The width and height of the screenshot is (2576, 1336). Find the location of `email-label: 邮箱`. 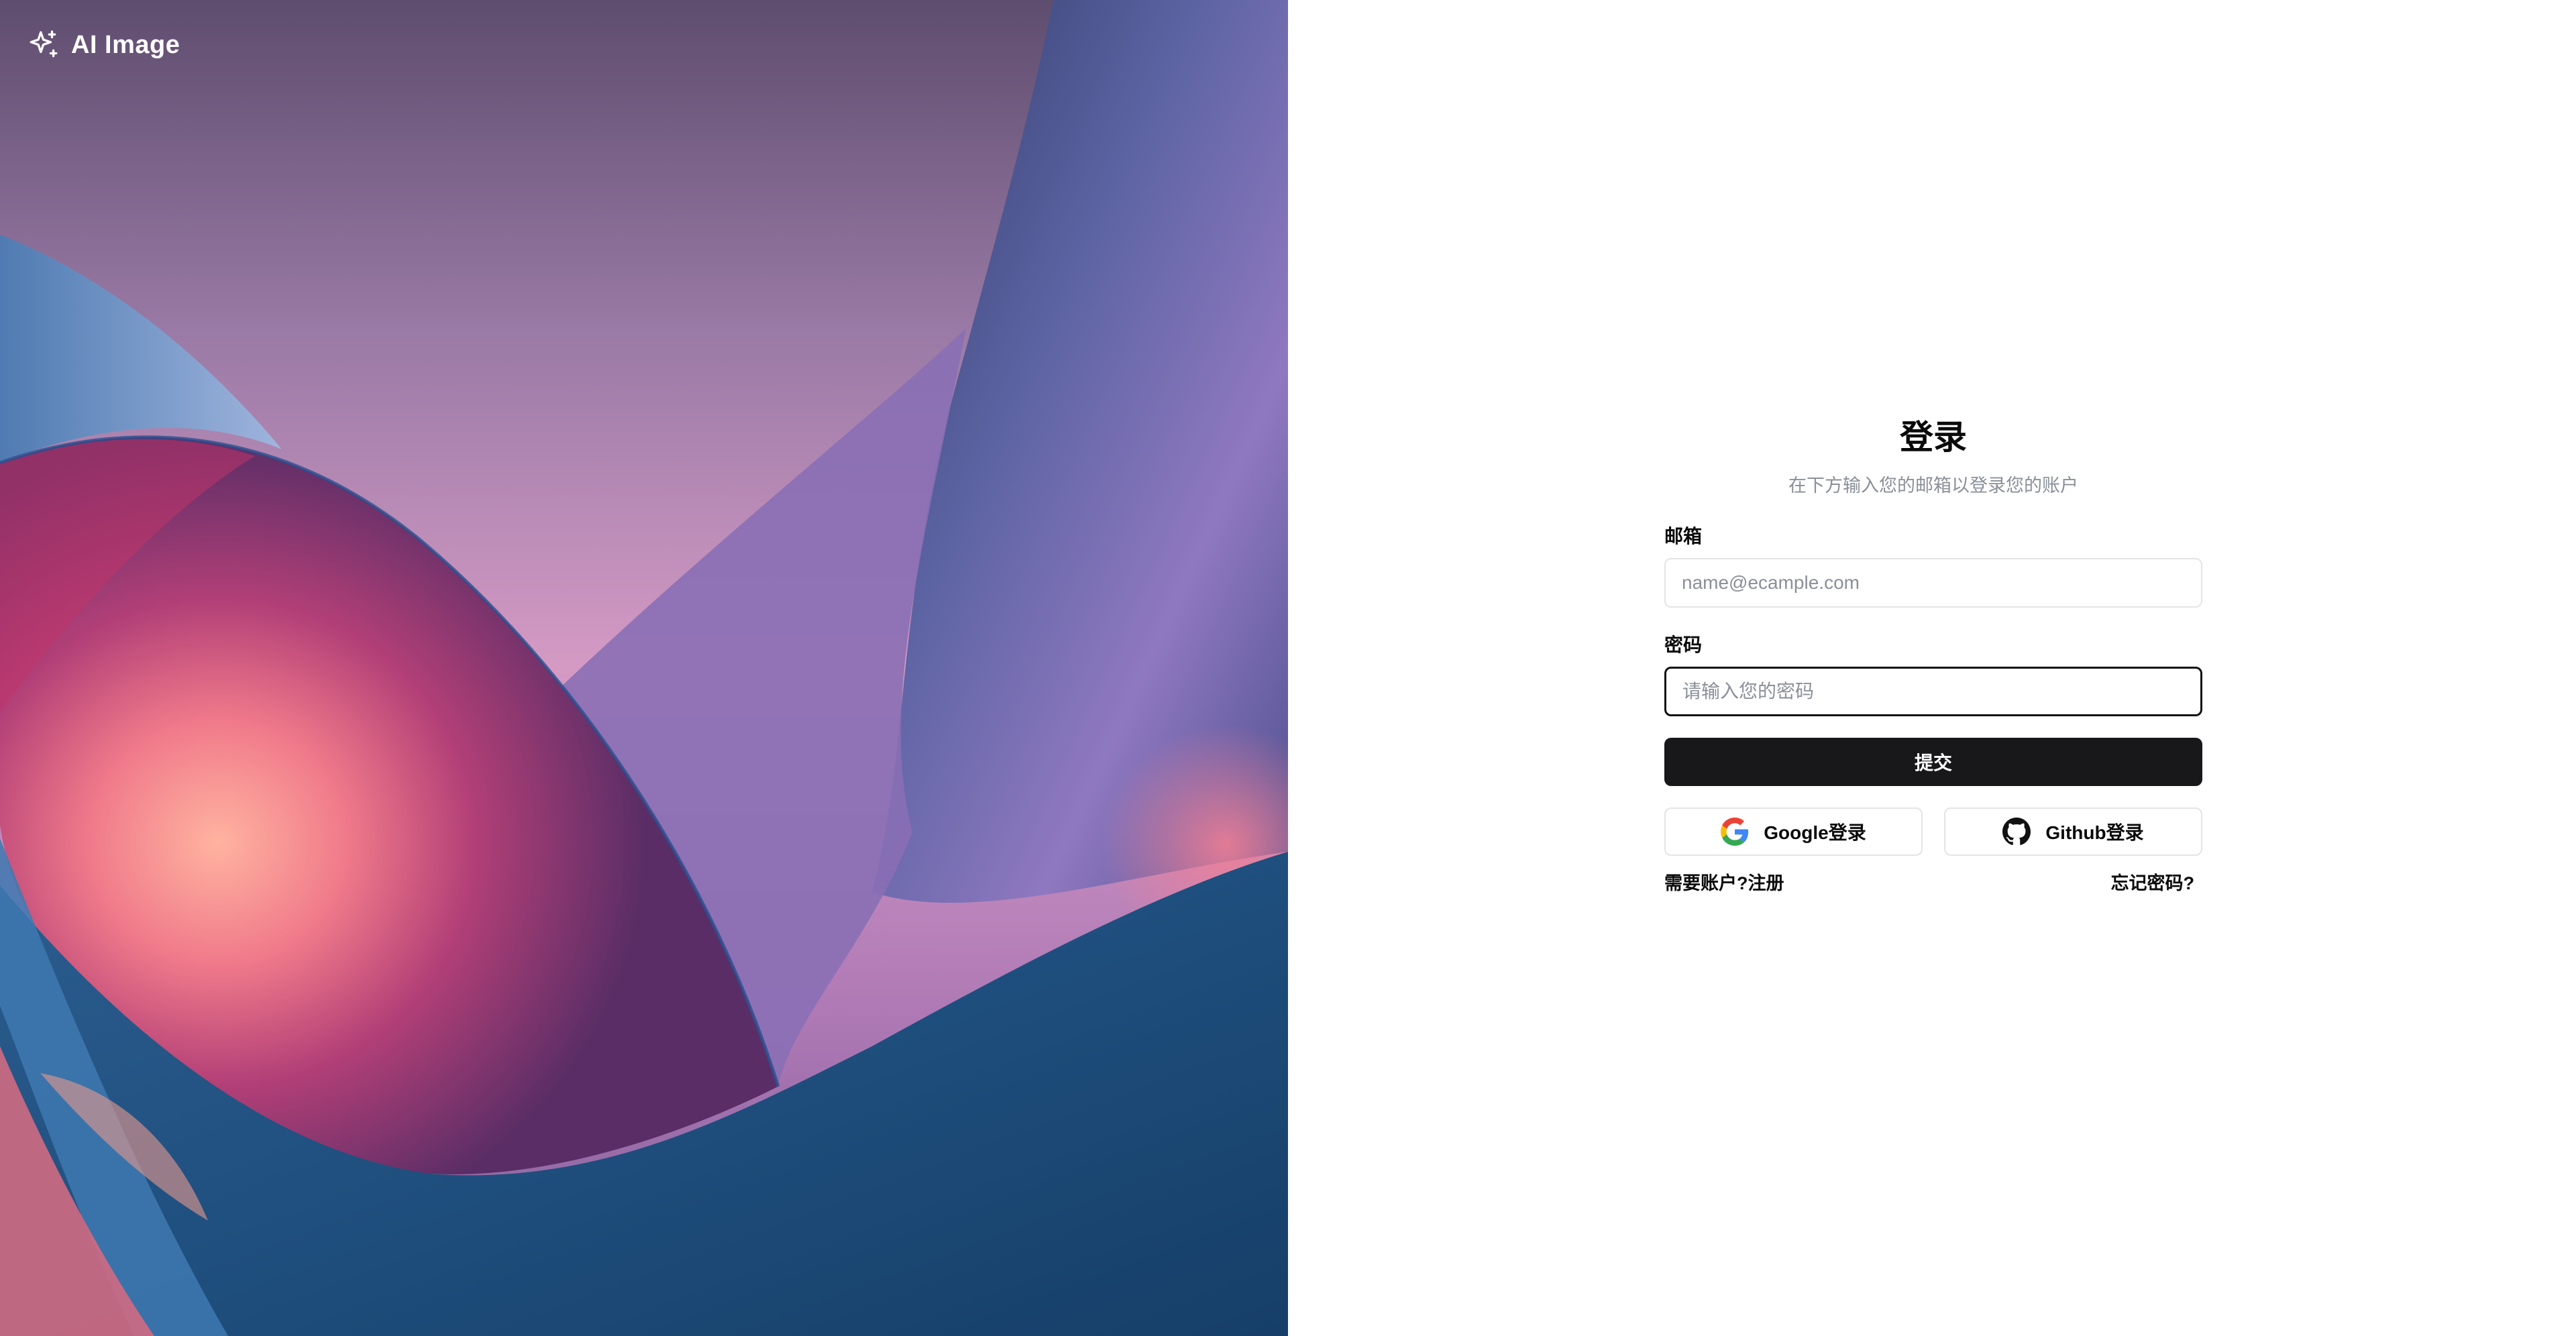

email-label: 邮箱 is located at coordinates (1683, 536).